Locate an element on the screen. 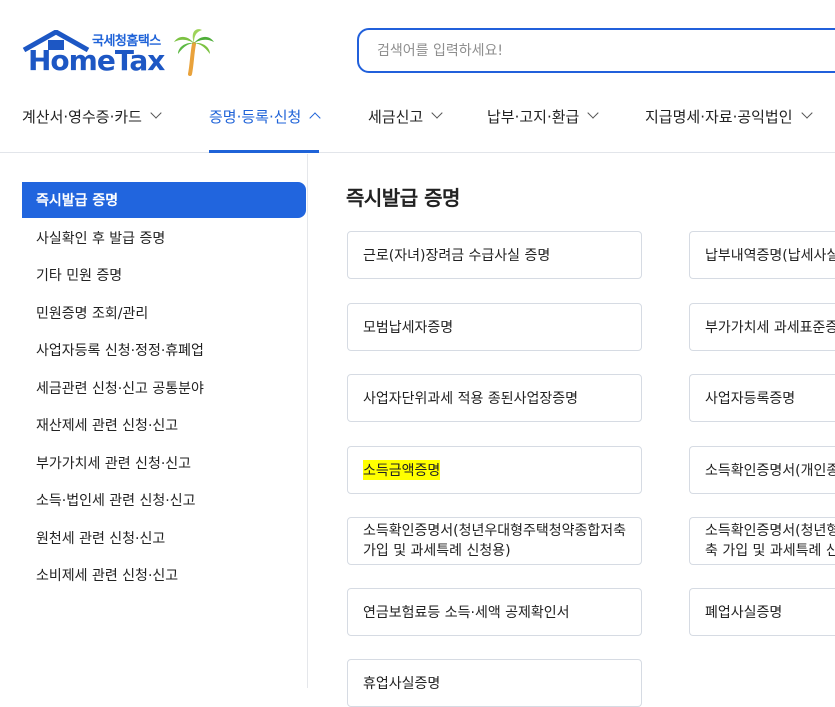 The height and width of the screenshot is (707, 835). sidebar-item-withholding-tax: 원천세 관련 신청·신고 is located at coordinates (164, 538).